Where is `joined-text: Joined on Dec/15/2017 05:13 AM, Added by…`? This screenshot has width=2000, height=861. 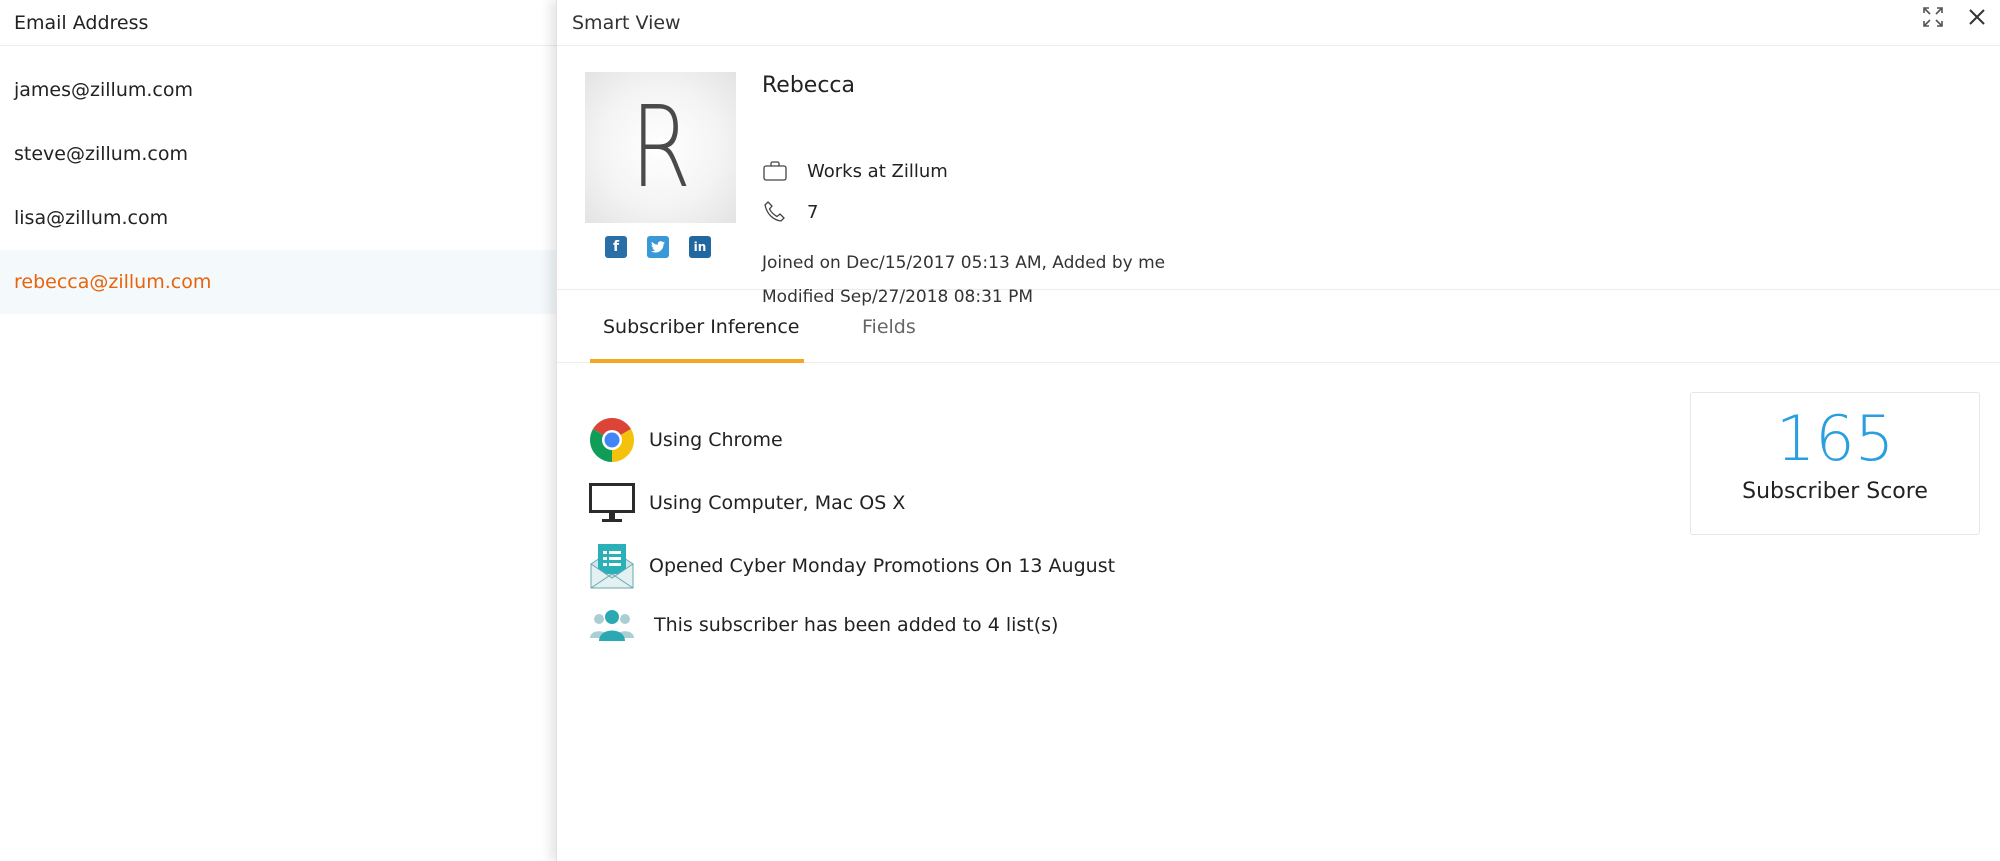
joined-text: Joined on Dec/15/2017 05:13 AM, Added by… is located at coordinates (964, 263).